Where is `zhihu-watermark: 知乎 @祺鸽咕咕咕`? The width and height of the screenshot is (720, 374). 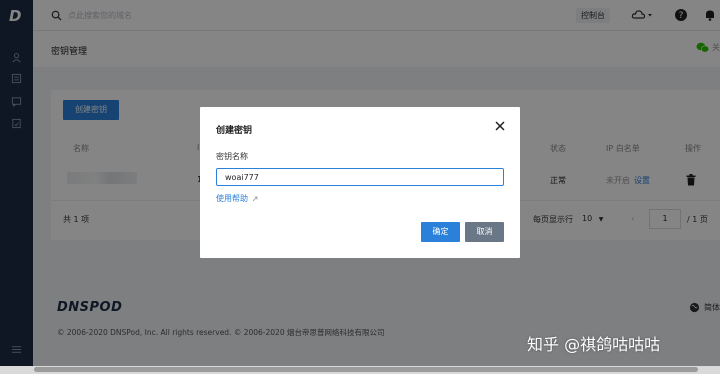
zhihu-watermark: 知乎 @祺鸽咕咕咕 is located at coordinates (594, 344).